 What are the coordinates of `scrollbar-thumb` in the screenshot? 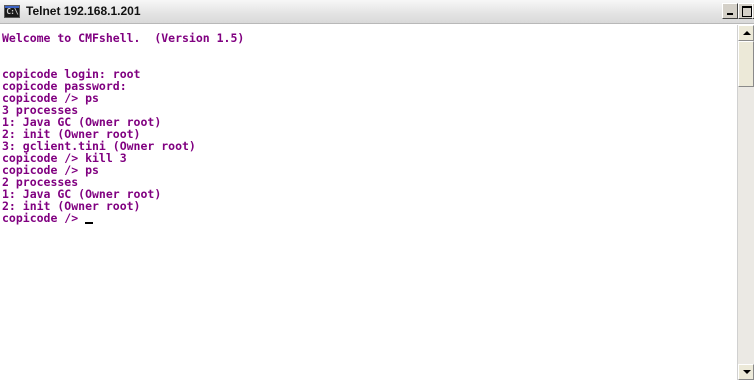 It's located at (746, 64).